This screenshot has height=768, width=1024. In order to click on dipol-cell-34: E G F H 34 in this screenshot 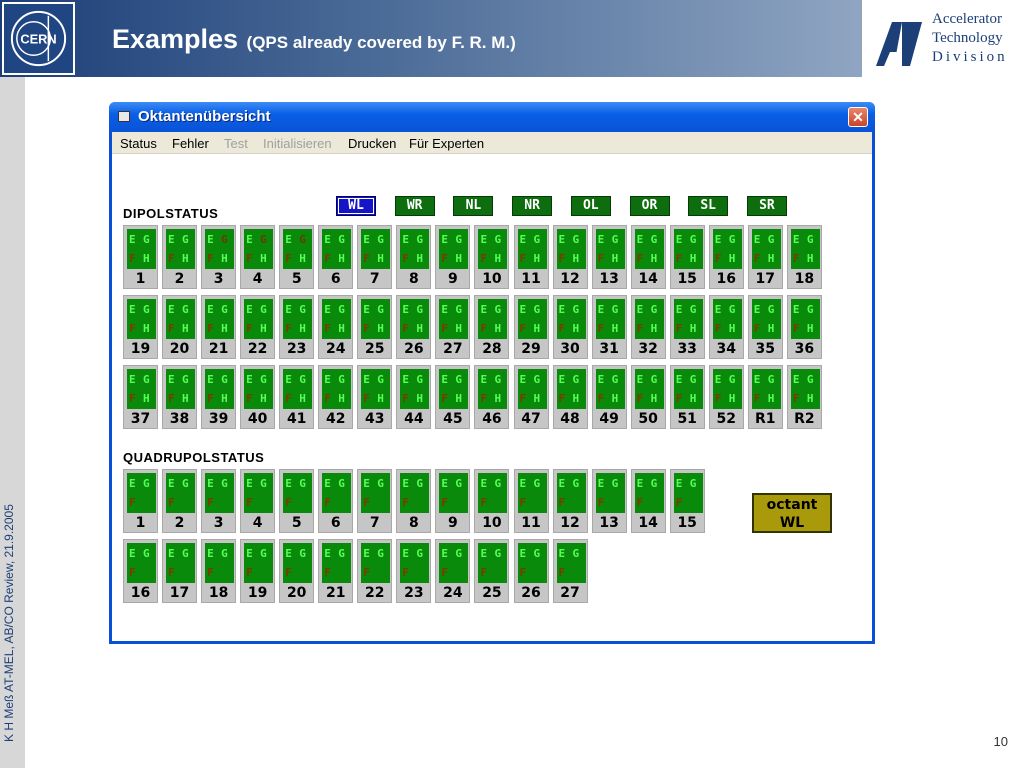, I will do `click(726, 327)`.